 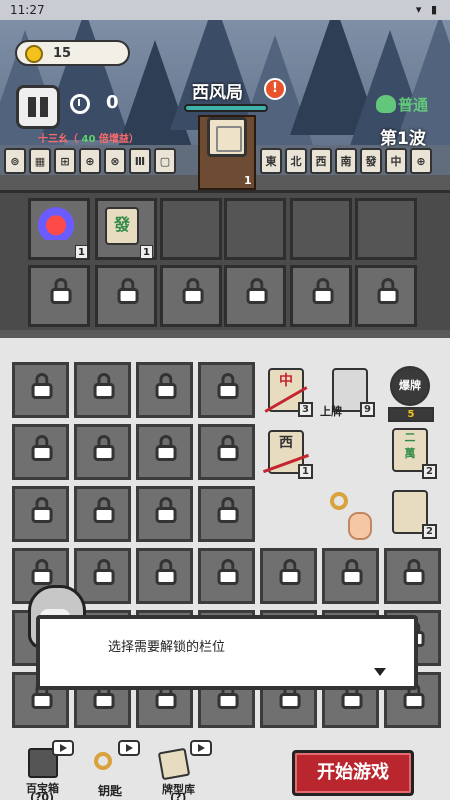 I want to click on hand-points: 40, so click(x=88, y=139).